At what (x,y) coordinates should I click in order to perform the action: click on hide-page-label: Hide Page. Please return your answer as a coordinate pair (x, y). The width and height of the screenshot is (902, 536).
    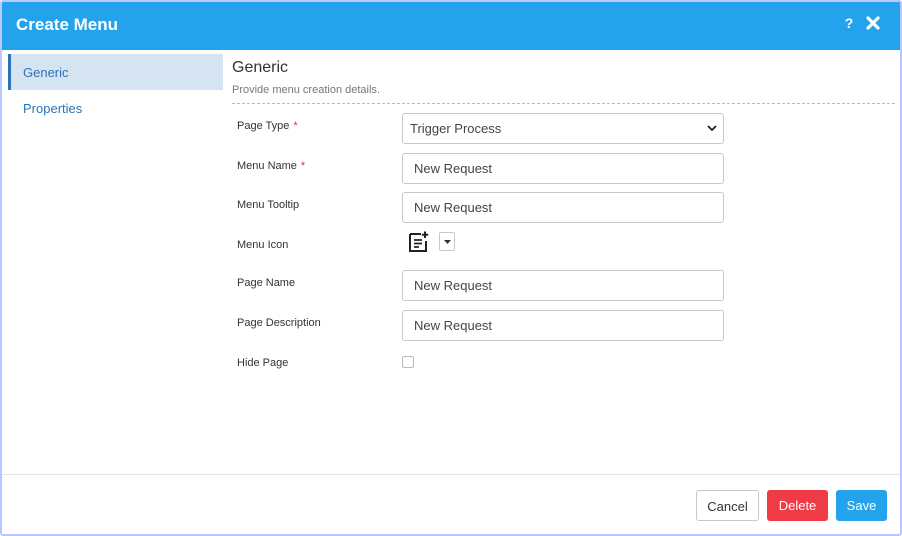
    Looking at the image, I should click on (262, 363).